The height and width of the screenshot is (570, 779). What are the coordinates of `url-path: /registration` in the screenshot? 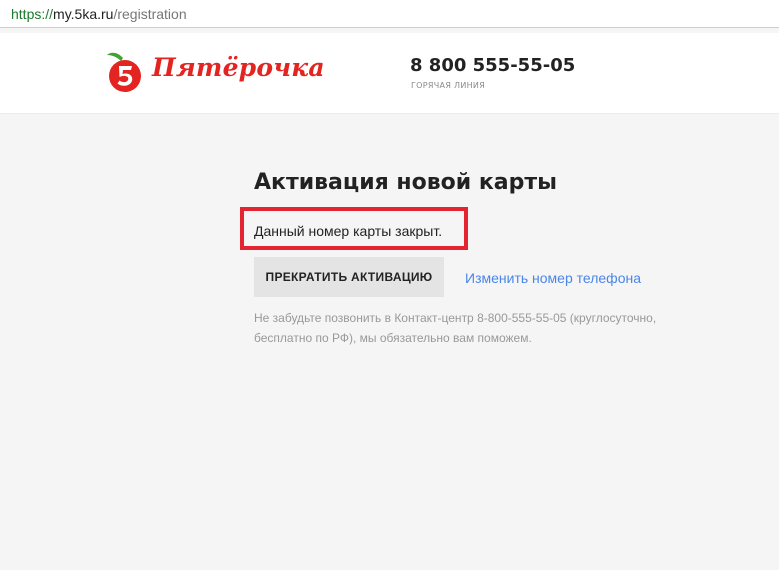 It's located at (150, 14).